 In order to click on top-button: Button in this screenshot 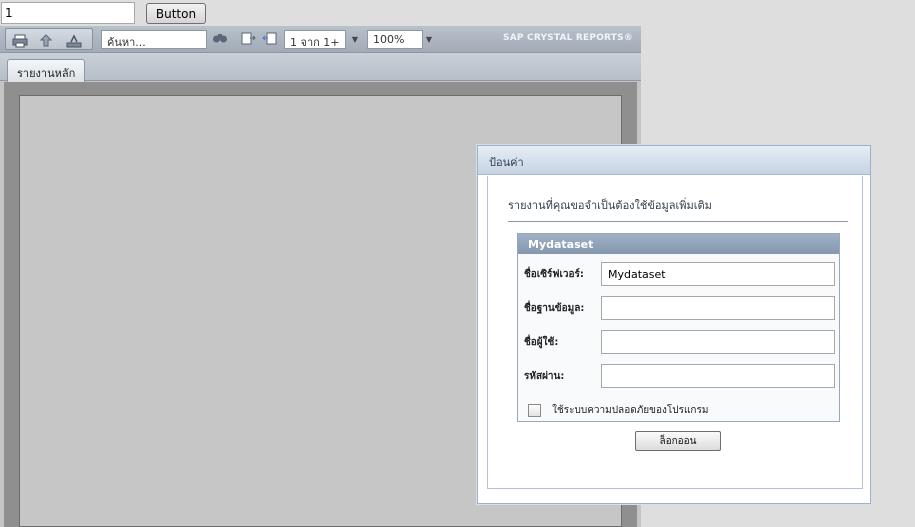, I will do `click(176, 13)`.